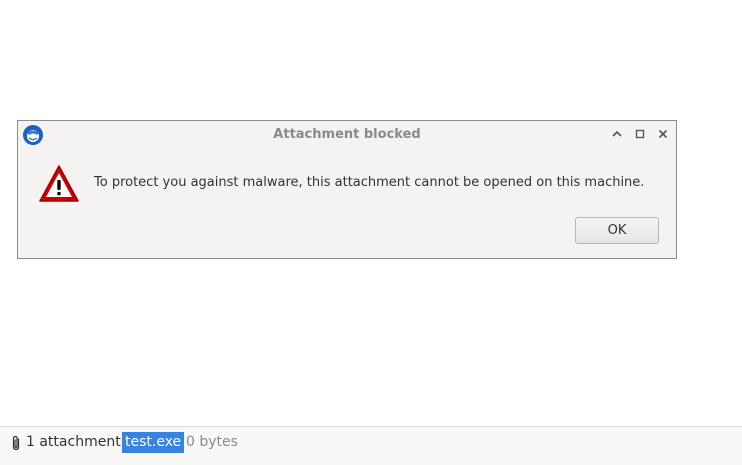 Image resolution: width=742 pixels, height=465 pixels. Describe the element at coordinates (371, 445) in the screenshot. I see `attachment-bar: 1 attachment: test.exe 0 bytes` at that location.